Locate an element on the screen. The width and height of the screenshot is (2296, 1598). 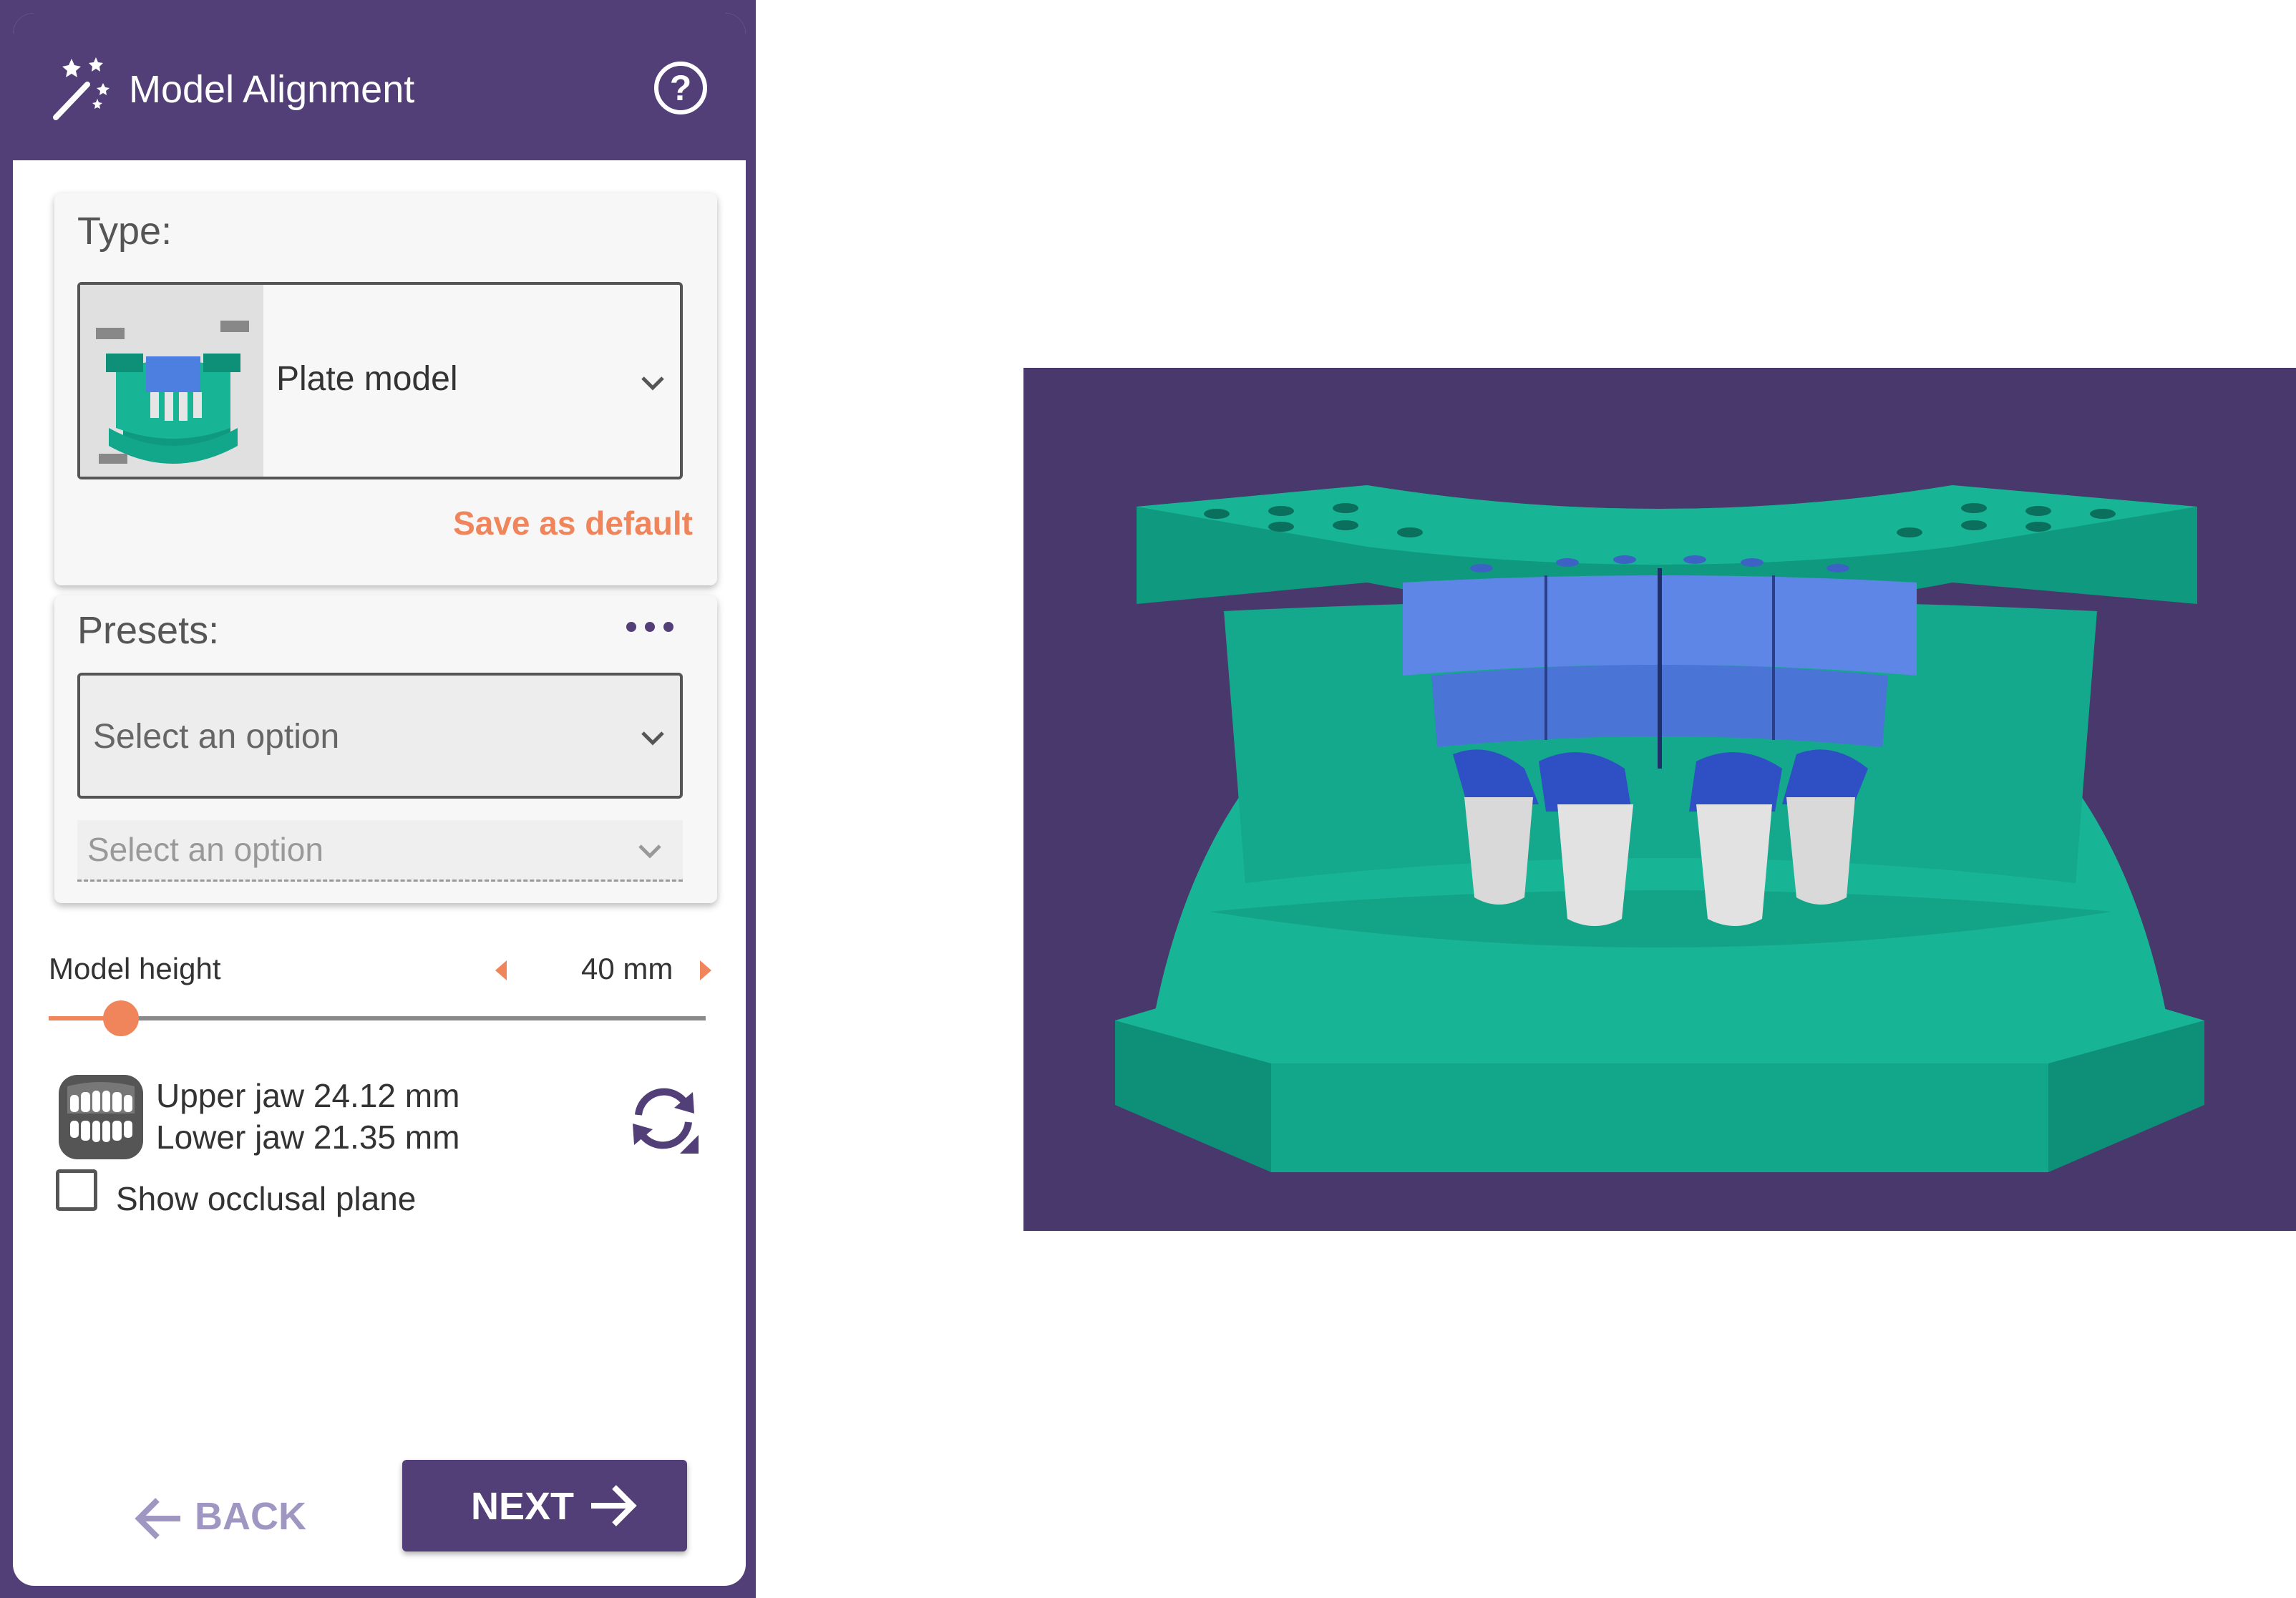
plate-model-thumbnail is located at coordinates (172, 381).